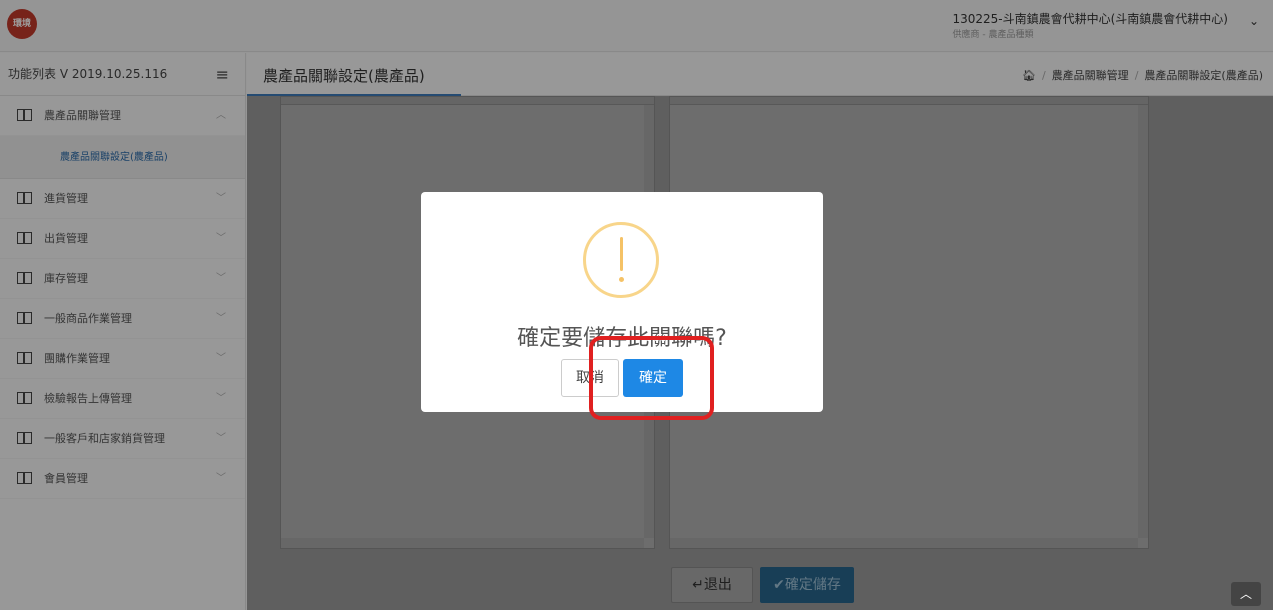 This screenshot has height=610, width=1273. What do you see at coordinates (621, 279) in the screenshot?
I see `warning-dot` at bounding box center [621, 279].